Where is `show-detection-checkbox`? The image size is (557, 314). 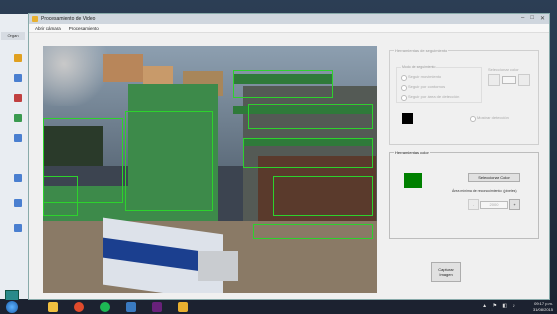
show-detection-checkbox is located at coordinates (473, 119).